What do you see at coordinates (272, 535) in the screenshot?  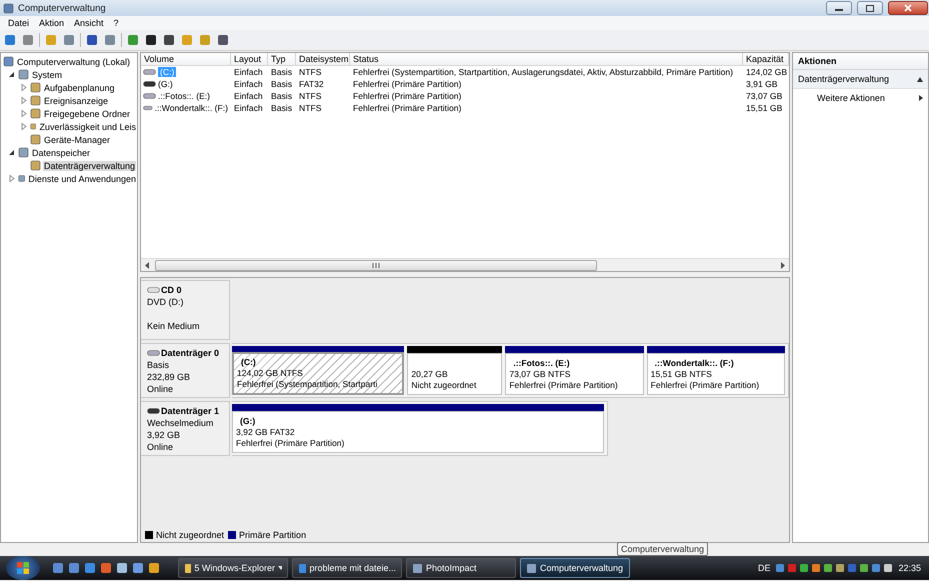 I see `legend-label: Primäre Partition` at bounding box center [272, 535].